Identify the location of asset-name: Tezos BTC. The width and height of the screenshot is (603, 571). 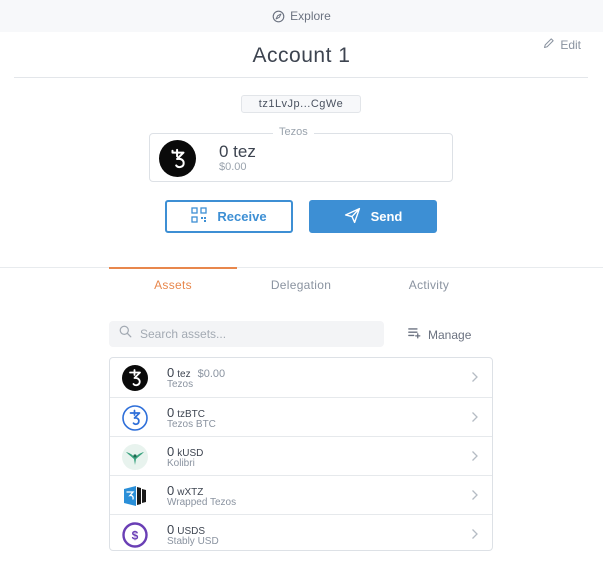
(191, 424).